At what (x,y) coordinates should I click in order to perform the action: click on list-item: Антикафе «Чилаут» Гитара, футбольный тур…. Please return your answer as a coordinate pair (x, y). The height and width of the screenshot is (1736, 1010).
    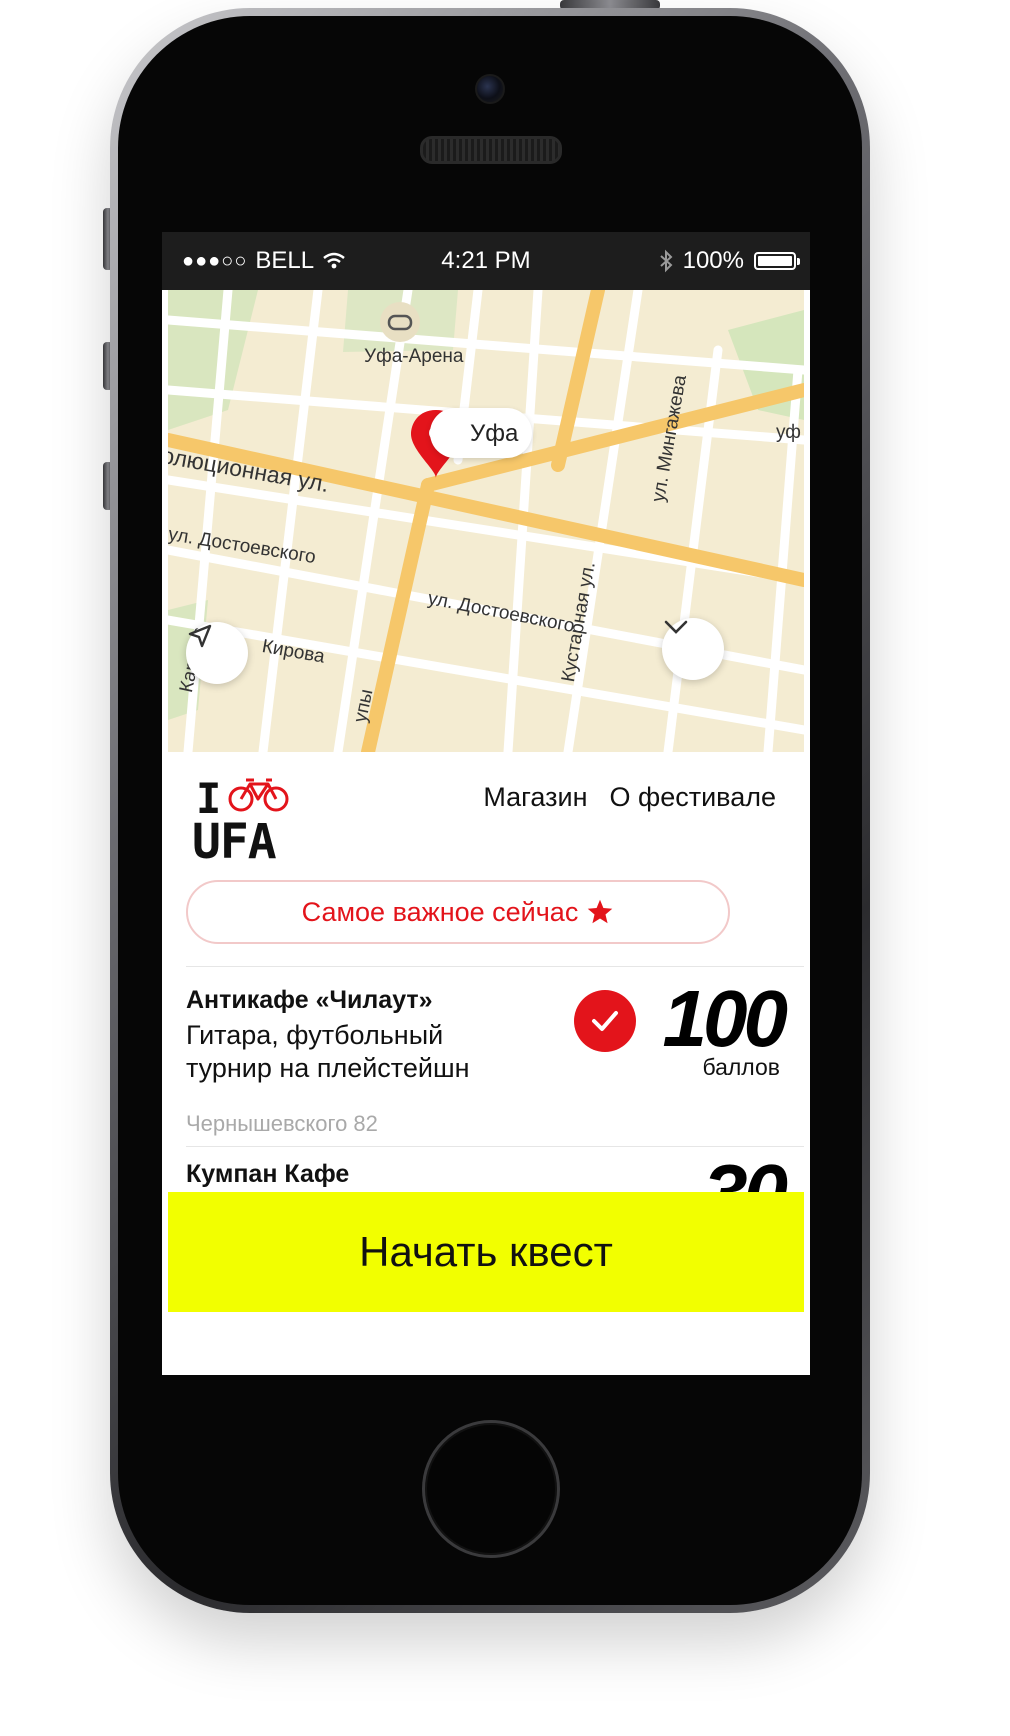
    Looking at the image, I should click on (487, 1055).